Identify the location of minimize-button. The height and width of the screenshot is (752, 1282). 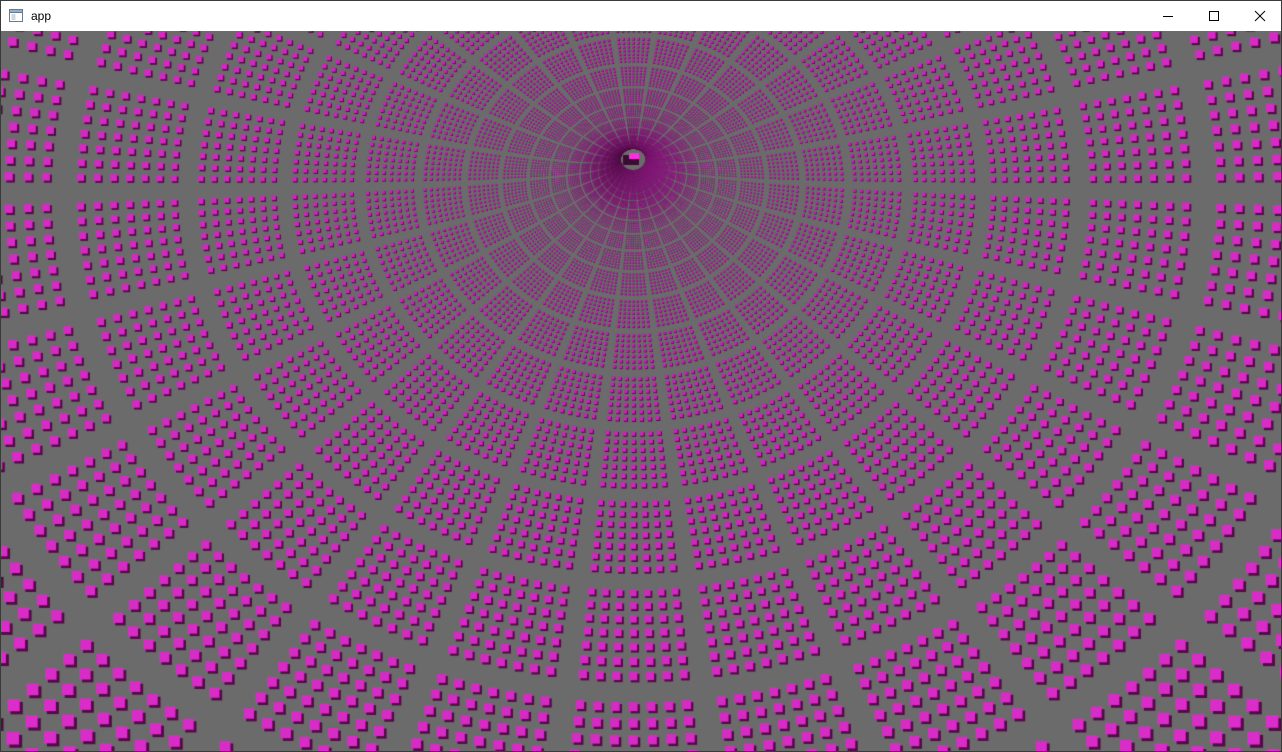
(1168, 16).